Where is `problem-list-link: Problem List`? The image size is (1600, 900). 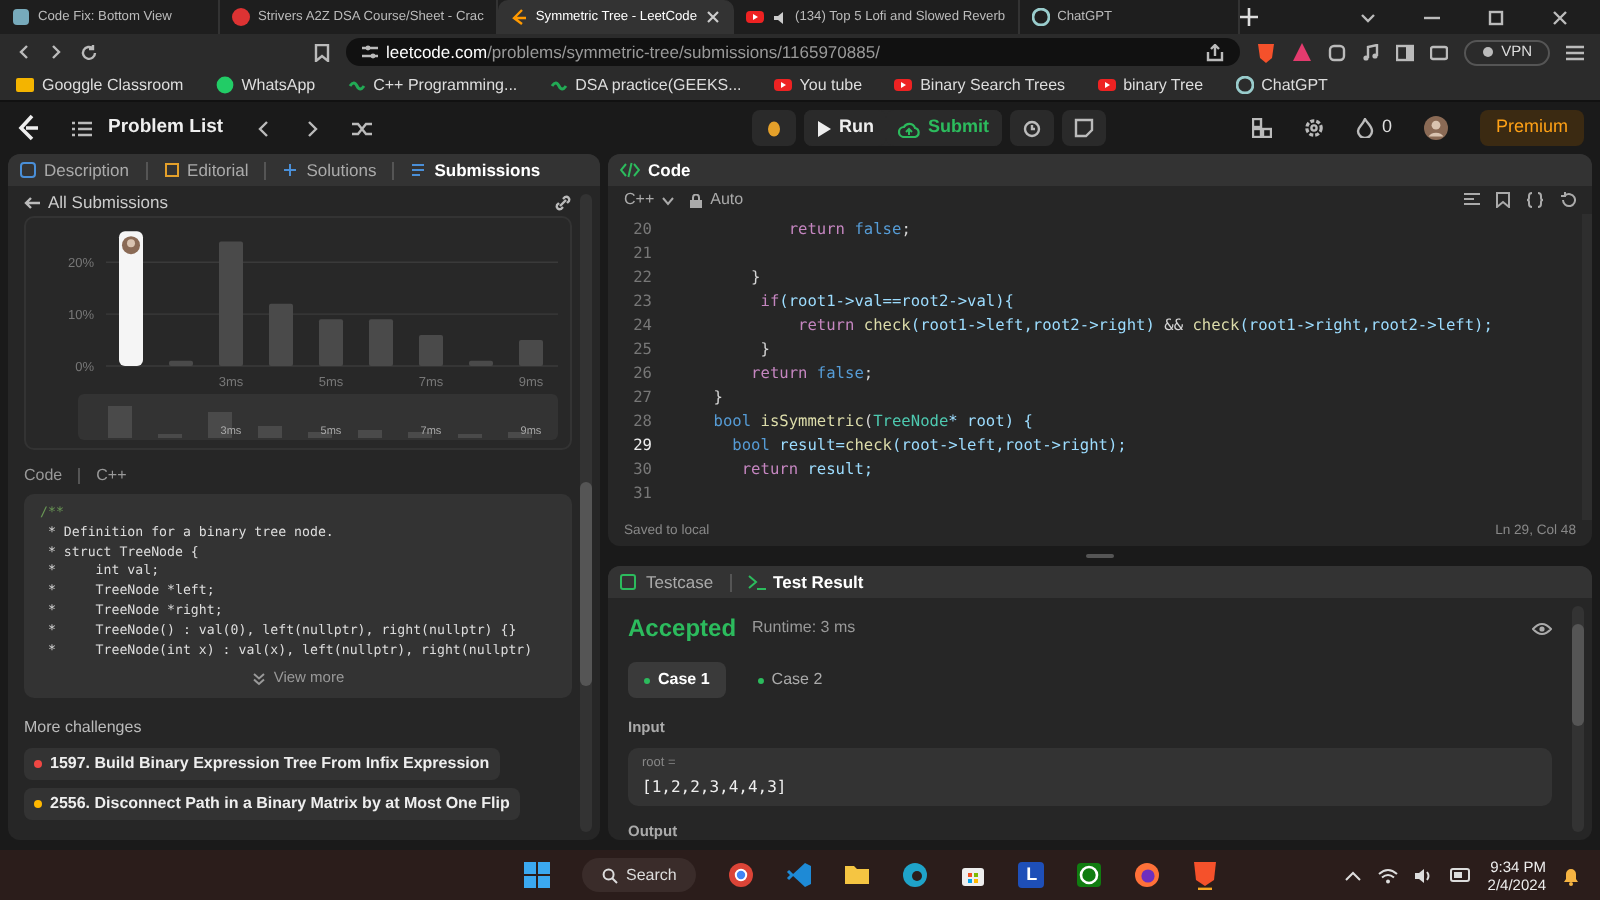 problem-list-link: Problem List is located at coordinates (148, 128).